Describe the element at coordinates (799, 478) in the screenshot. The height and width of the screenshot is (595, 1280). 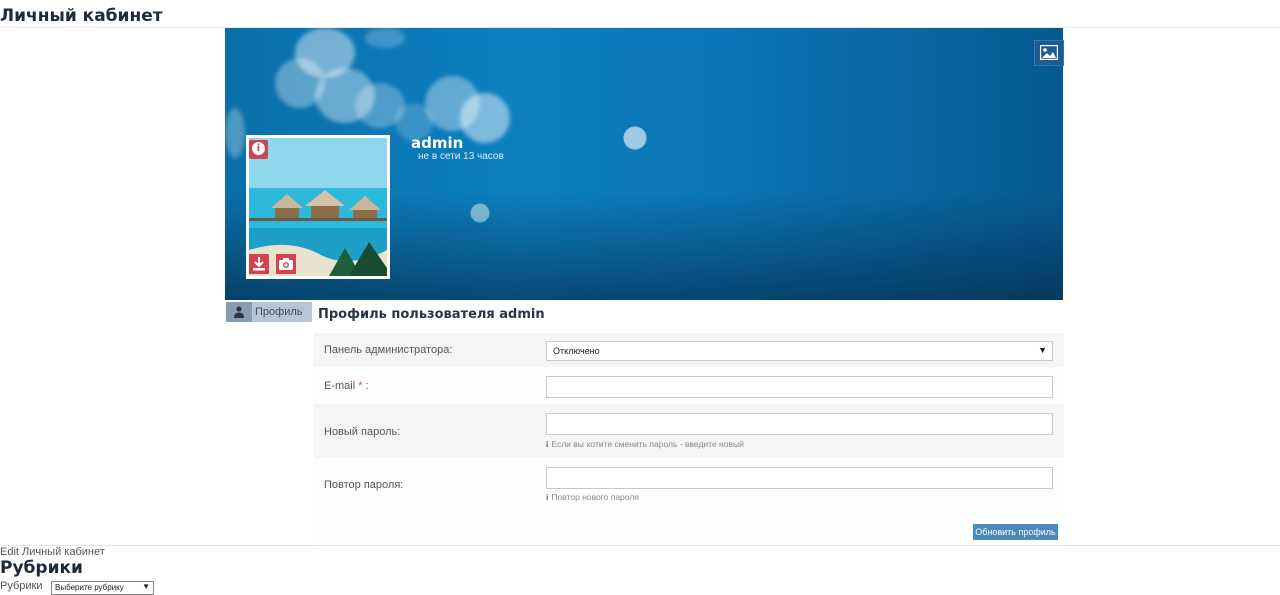
I see `repeat-password-field` at that location.